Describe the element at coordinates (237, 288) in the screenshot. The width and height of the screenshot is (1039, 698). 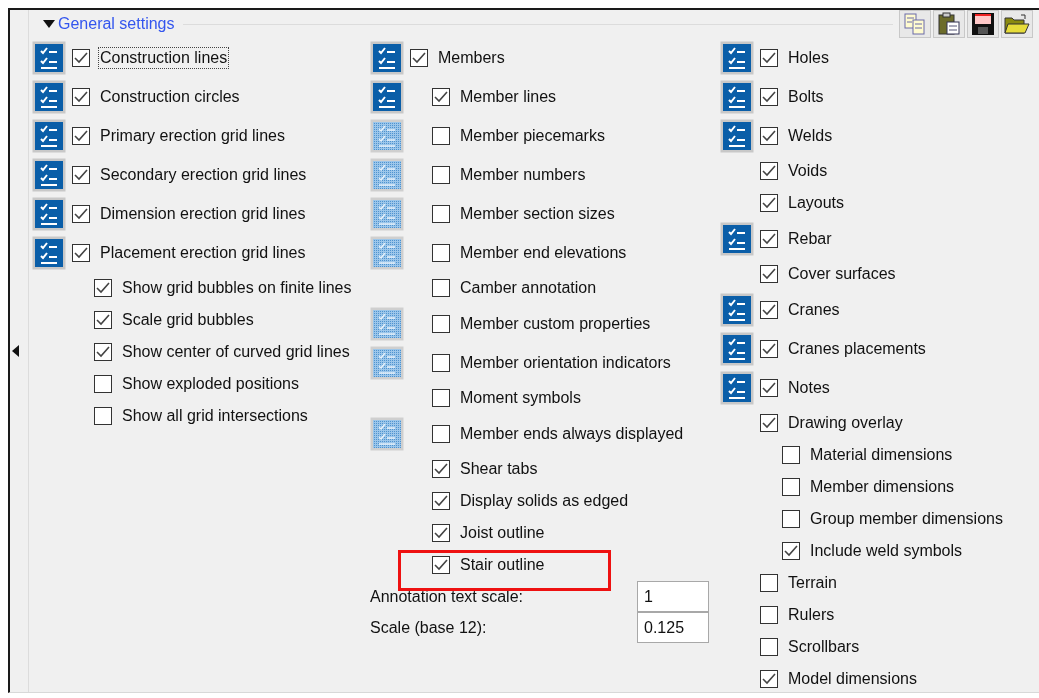
I see `checkbox-label: Show grid bubbles on finite lines` at that location.